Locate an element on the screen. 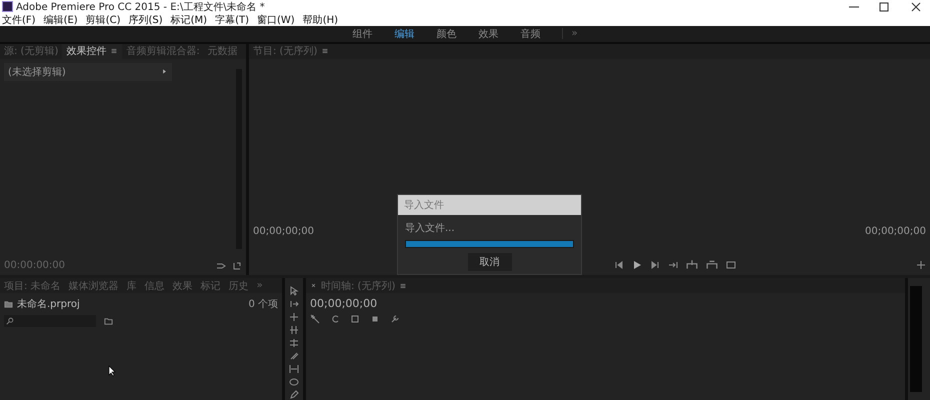  export-icon is located at coordinates (237, 265).